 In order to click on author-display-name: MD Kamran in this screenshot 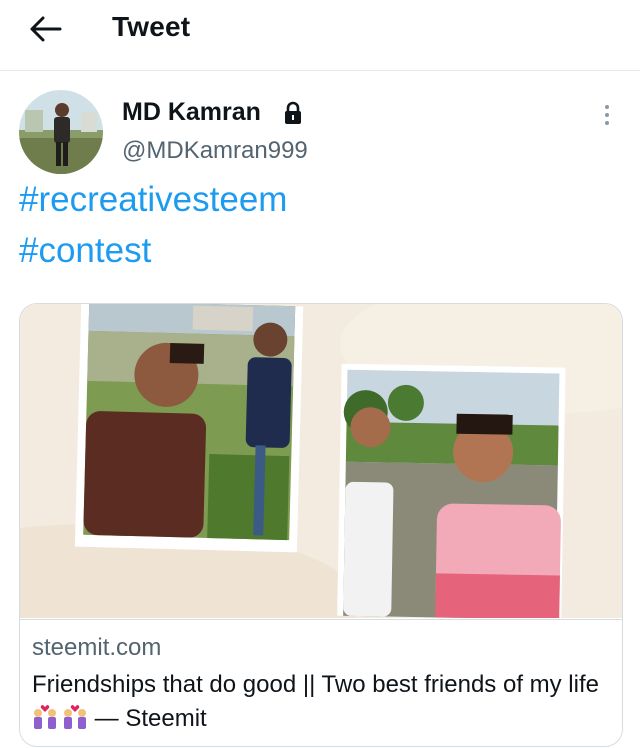, I will do `click(191, 112)`.